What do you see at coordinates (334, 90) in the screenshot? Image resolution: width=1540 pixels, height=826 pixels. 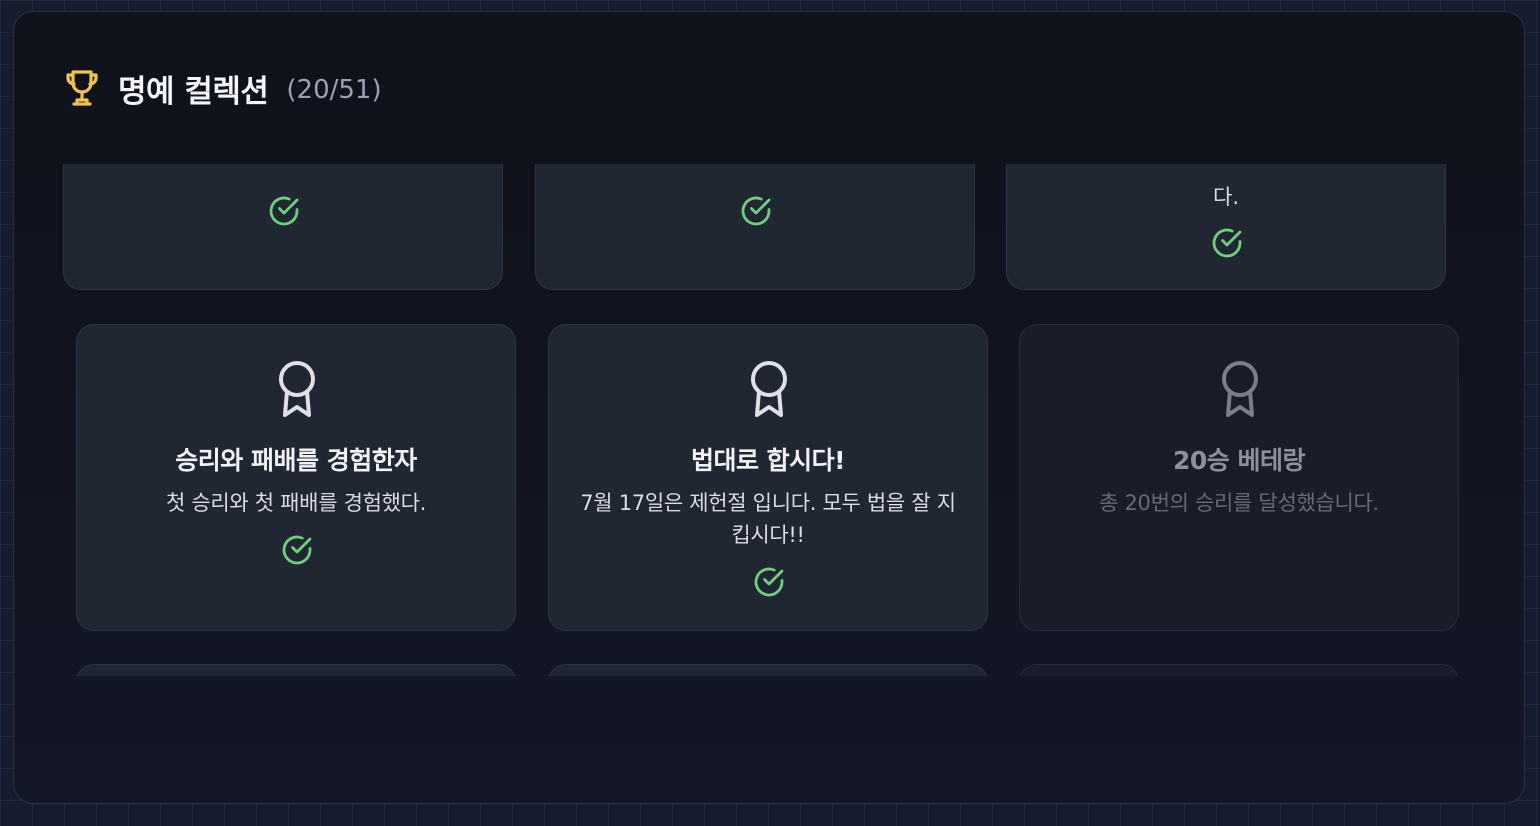 I see `collection-count: (20/51)` at bounding box center [334, 90].